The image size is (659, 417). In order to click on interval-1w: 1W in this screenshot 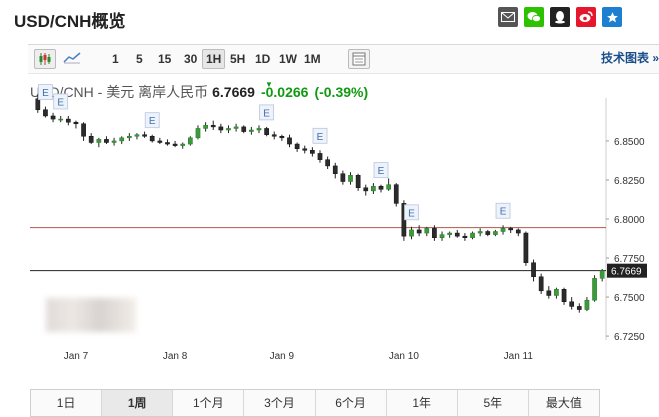, I will do `click(288, 59)`.